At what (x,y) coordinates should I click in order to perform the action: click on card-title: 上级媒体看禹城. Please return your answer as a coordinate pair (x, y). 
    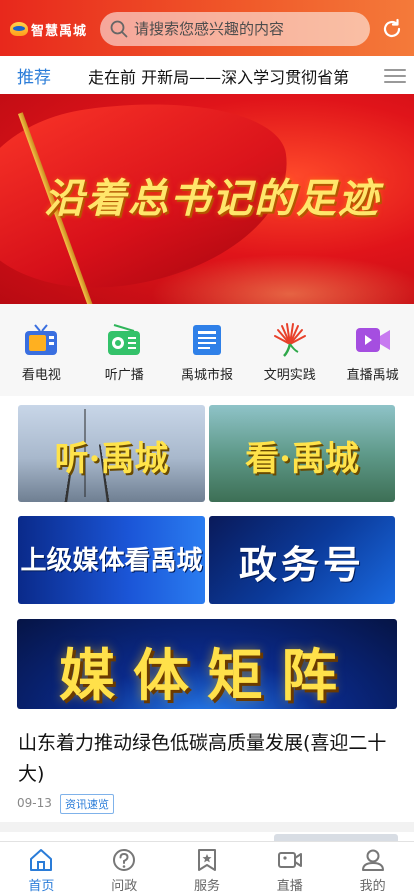
    Looking at the image, I should click on (111, 561).